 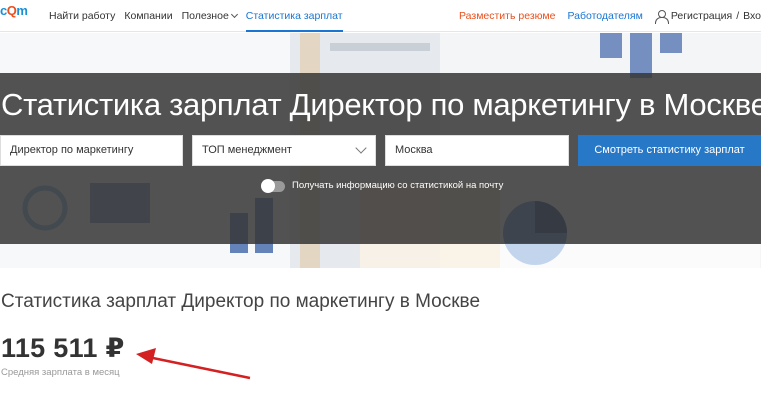 What do you see at coordinates (3, 10) in the screenshot?
I see `logo-prefix: c` at bounding box center [3, 10].